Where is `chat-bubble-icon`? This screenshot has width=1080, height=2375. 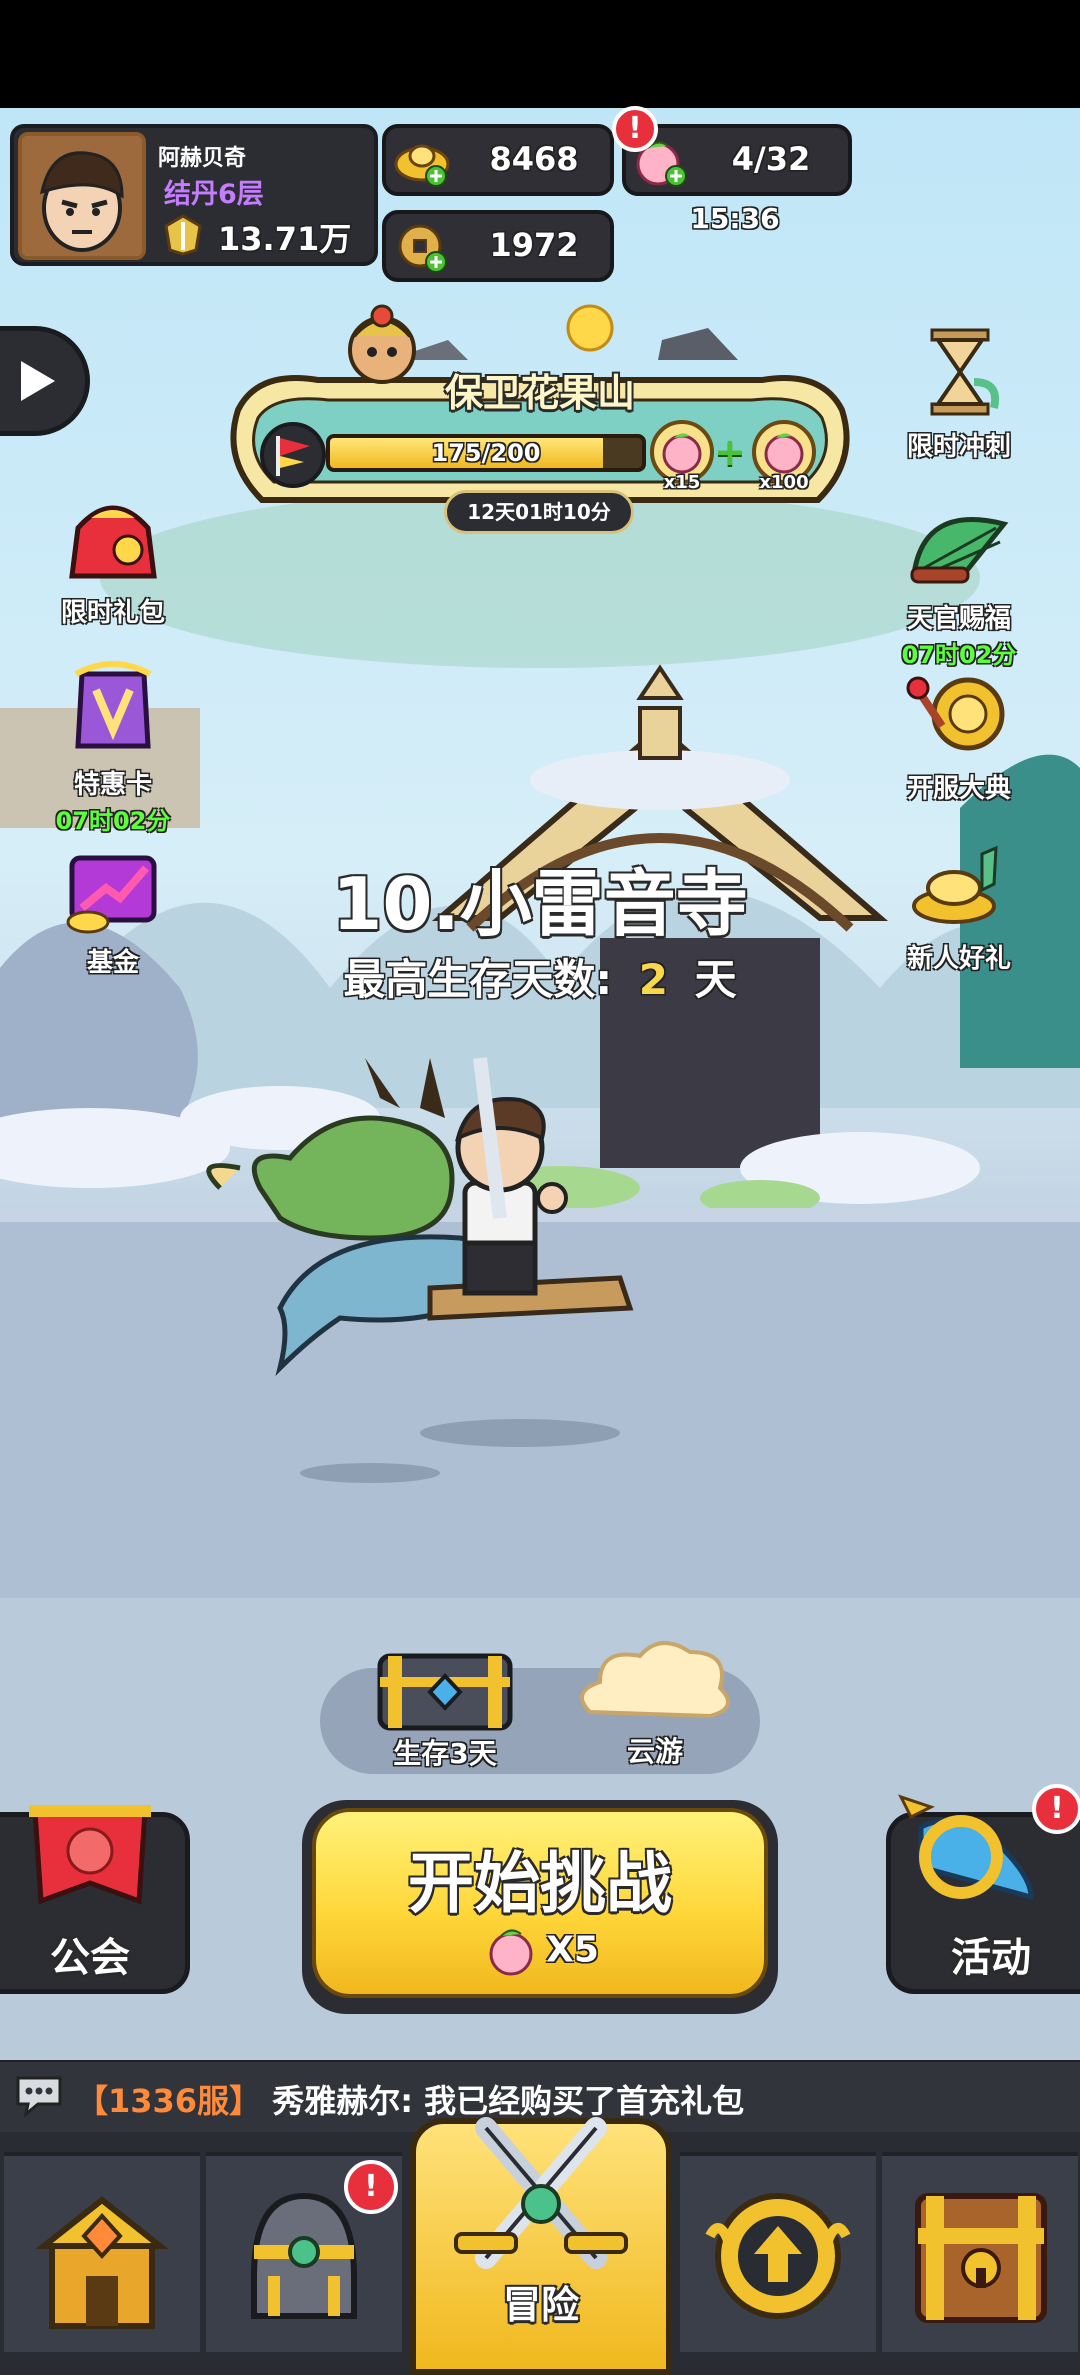
chat-bubble-icon is located at coordinates (39, 2097).